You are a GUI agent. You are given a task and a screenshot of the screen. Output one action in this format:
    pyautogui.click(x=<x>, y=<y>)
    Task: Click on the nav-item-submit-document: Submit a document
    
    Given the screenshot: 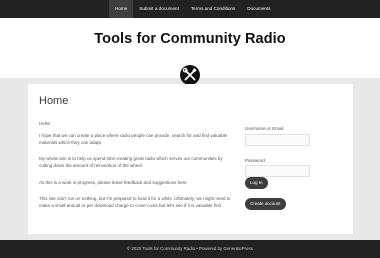 What is the action you would take?
    pyautogui.click(x=159, y=9)
    